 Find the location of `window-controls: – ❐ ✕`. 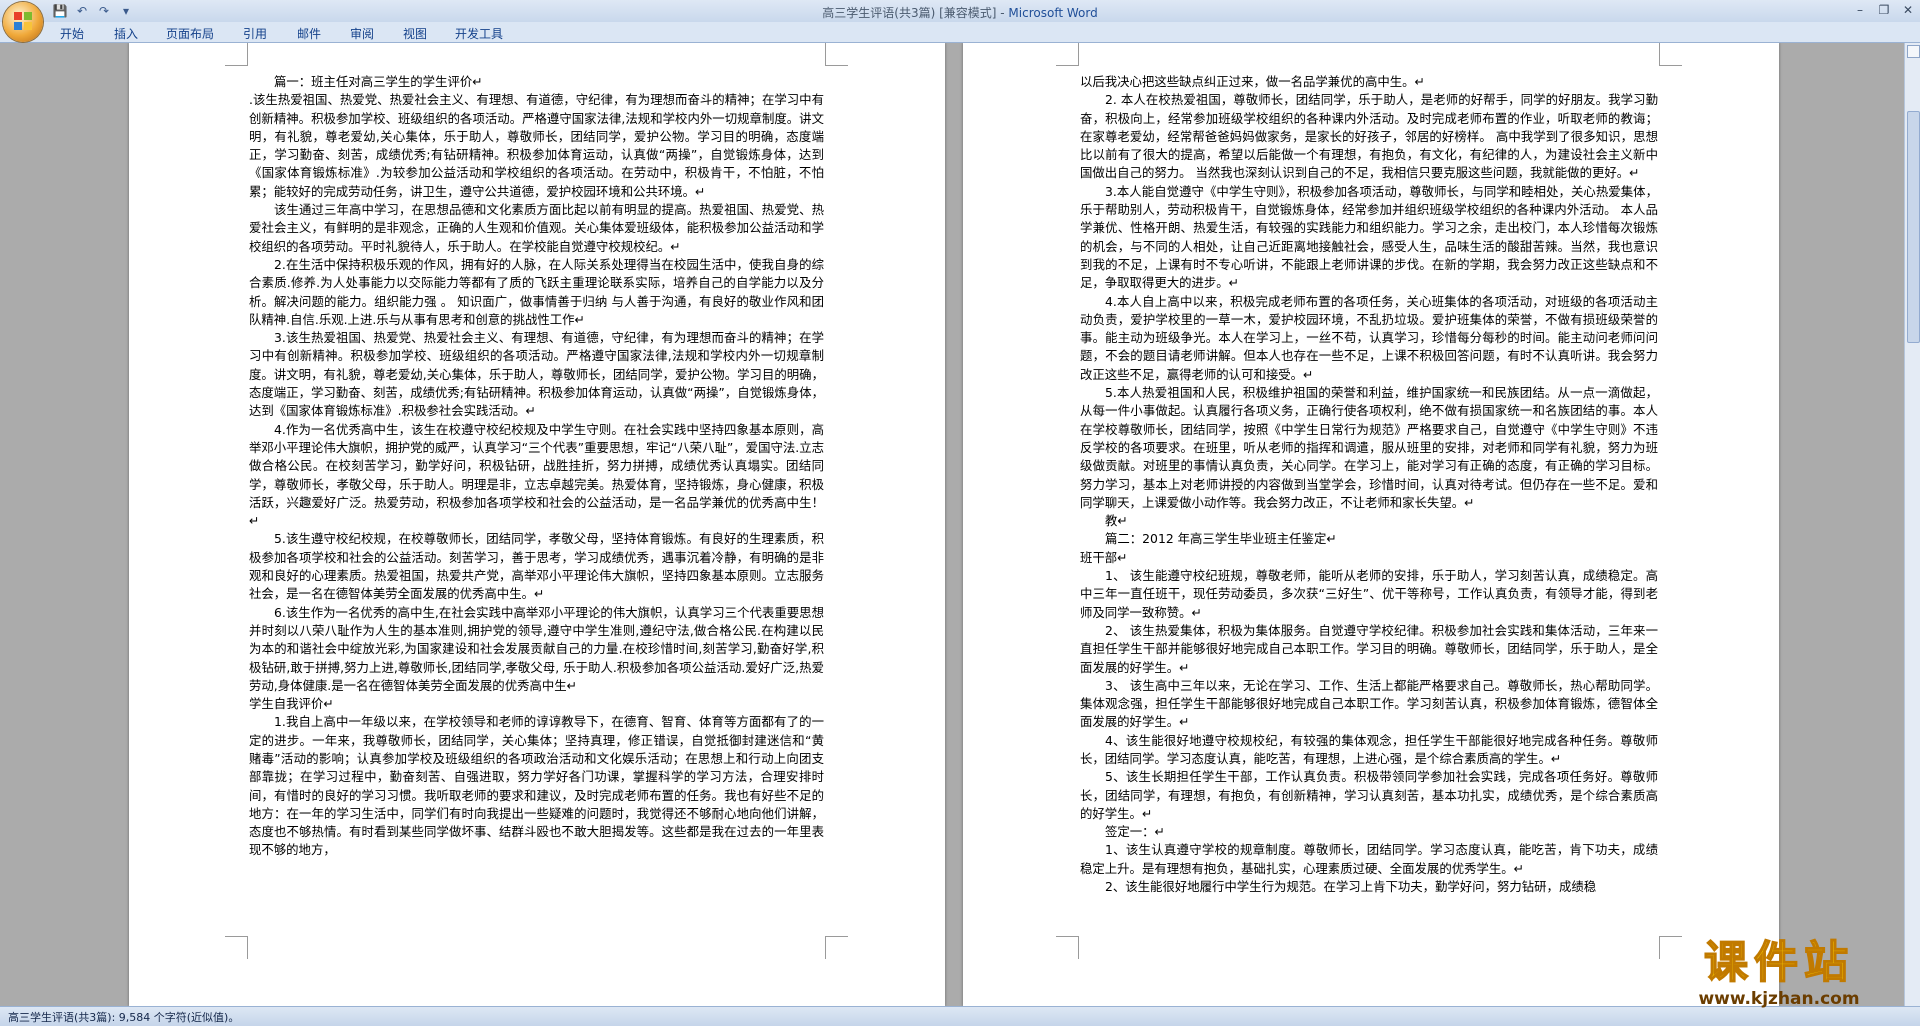

window-controls: – ❐ ✕ is located at coordinates (1884, 10).